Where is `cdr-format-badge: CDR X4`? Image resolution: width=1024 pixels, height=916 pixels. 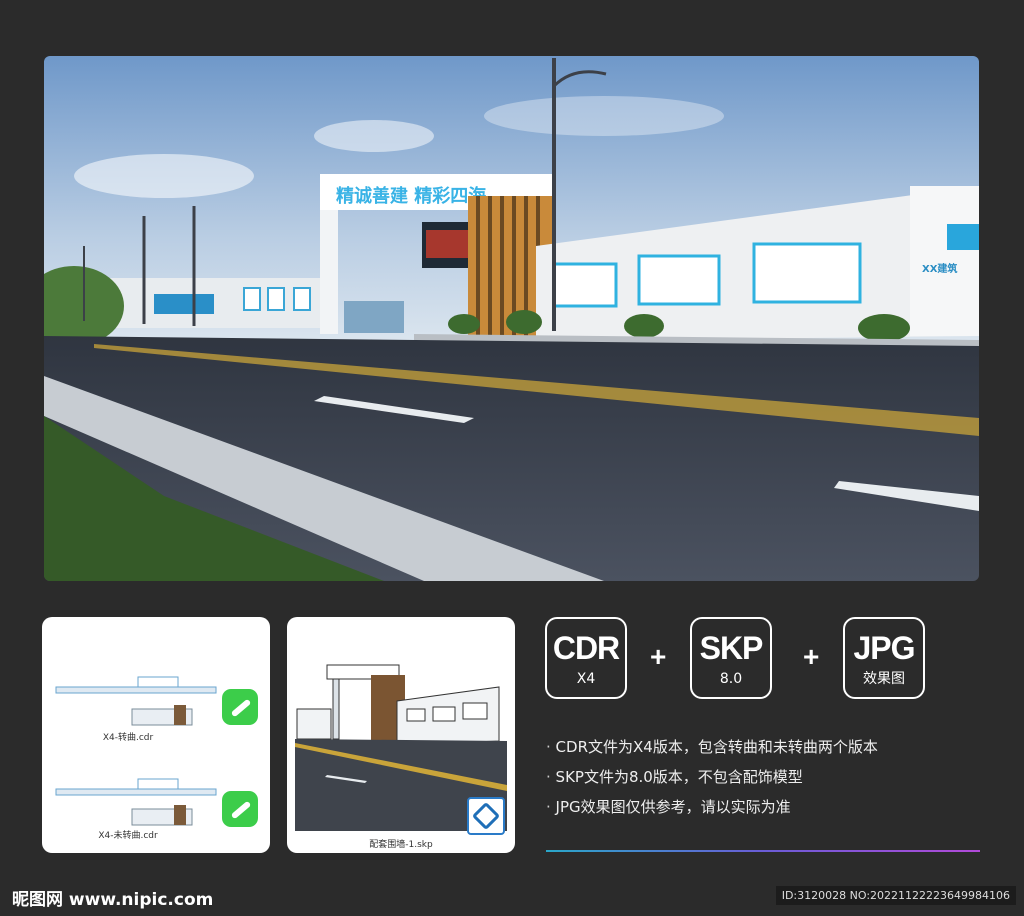
cdr-format-badge: CDR X4 is located at coordinates (586, 658).